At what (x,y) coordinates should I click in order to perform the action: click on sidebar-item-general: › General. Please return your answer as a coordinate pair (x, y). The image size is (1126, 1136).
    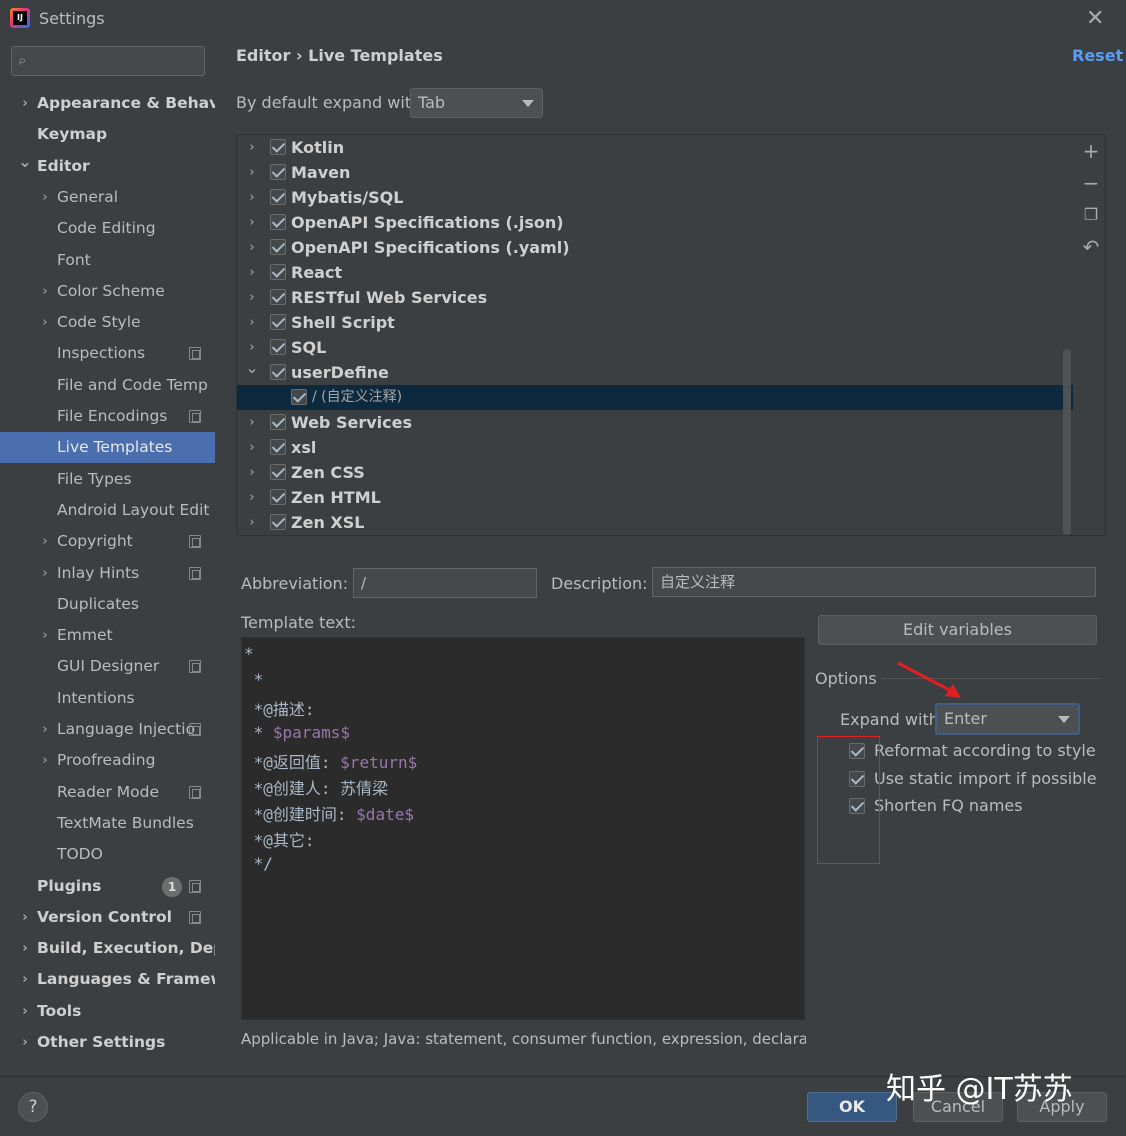
    Looking at the image, I should click on (107, 197).